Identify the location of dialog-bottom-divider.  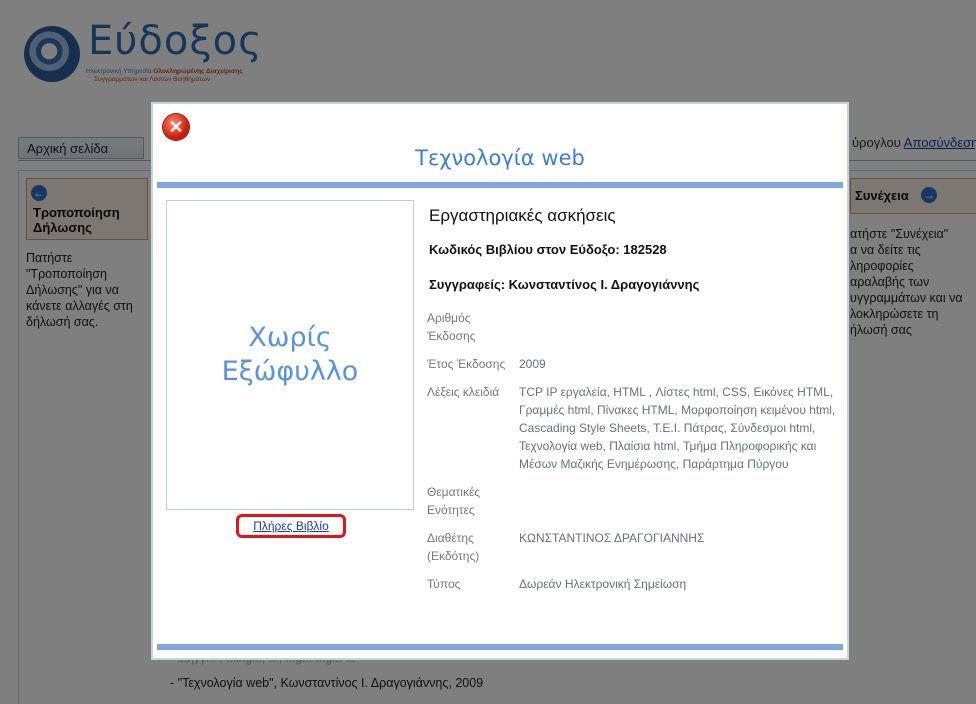
(500, 647).